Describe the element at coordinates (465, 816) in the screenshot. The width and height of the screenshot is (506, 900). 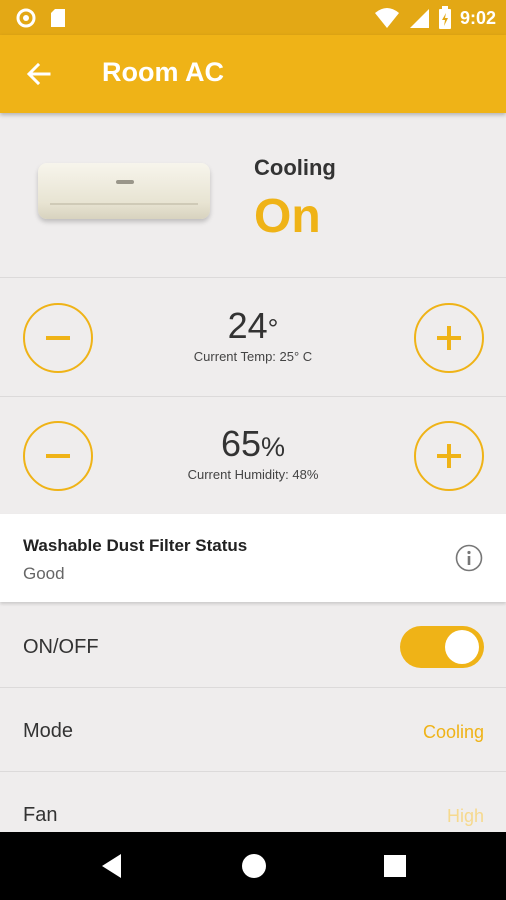
I see `fan-value: High` at that location.